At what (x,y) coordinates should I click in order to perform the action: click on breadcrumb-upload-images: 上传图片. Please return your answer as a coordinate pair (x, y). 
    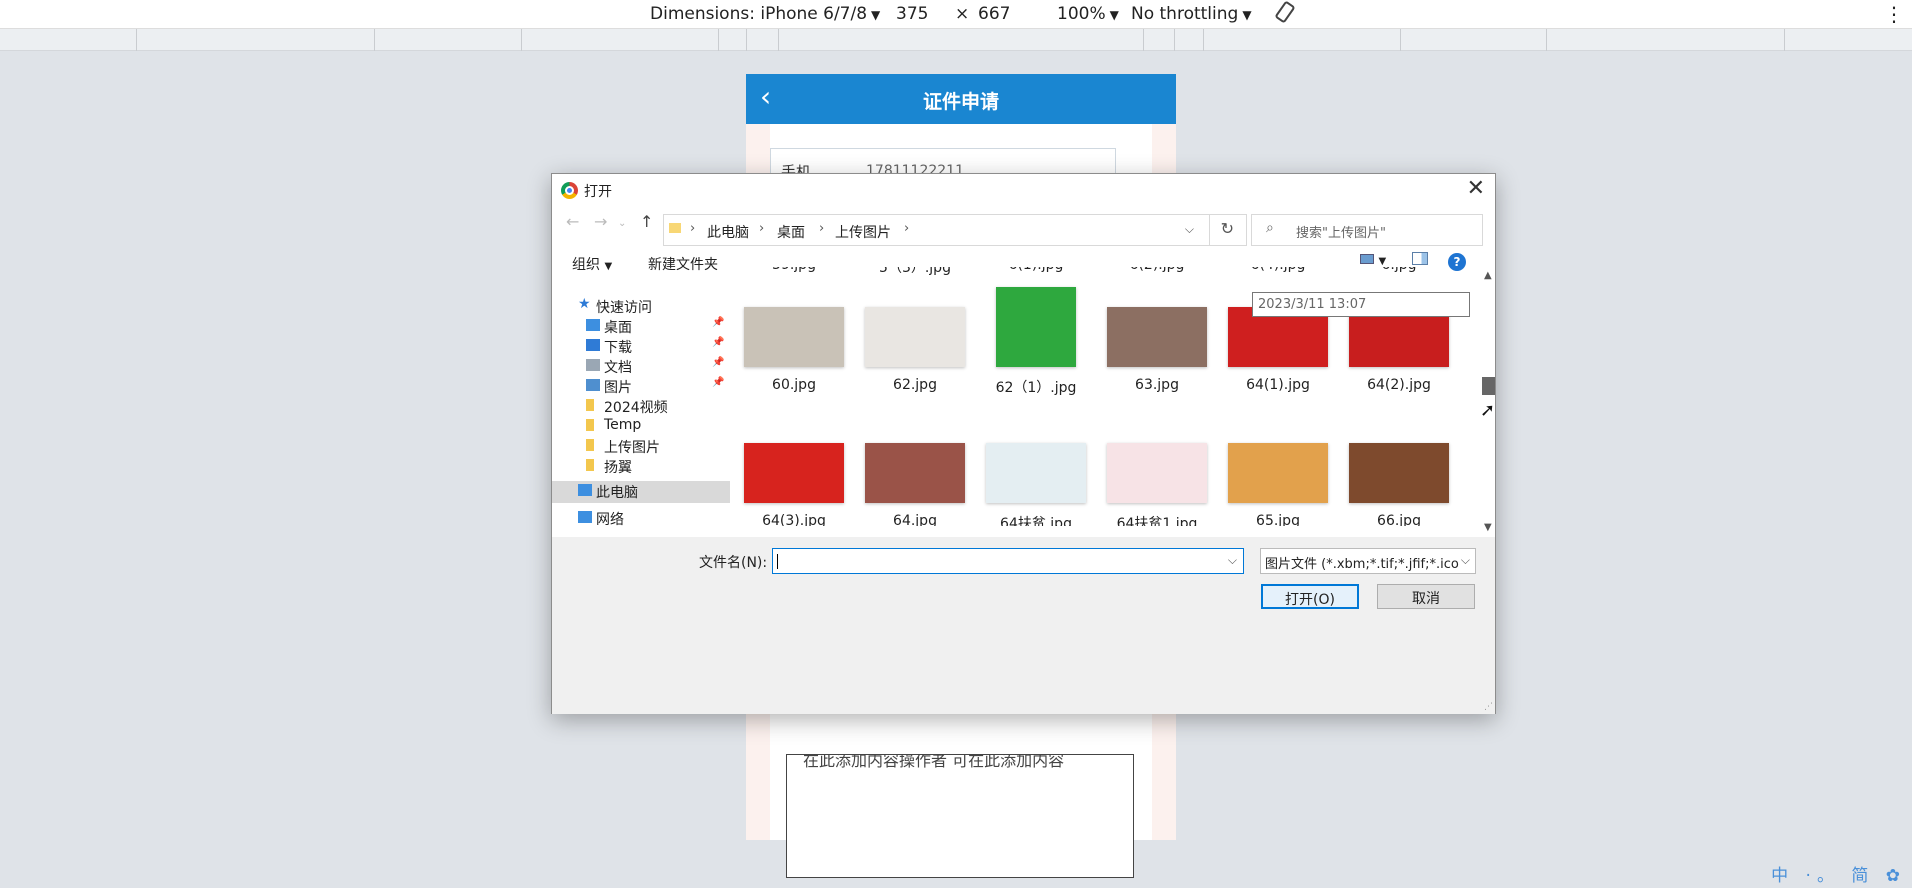
    Looking at the image, I should click on (863, 232).